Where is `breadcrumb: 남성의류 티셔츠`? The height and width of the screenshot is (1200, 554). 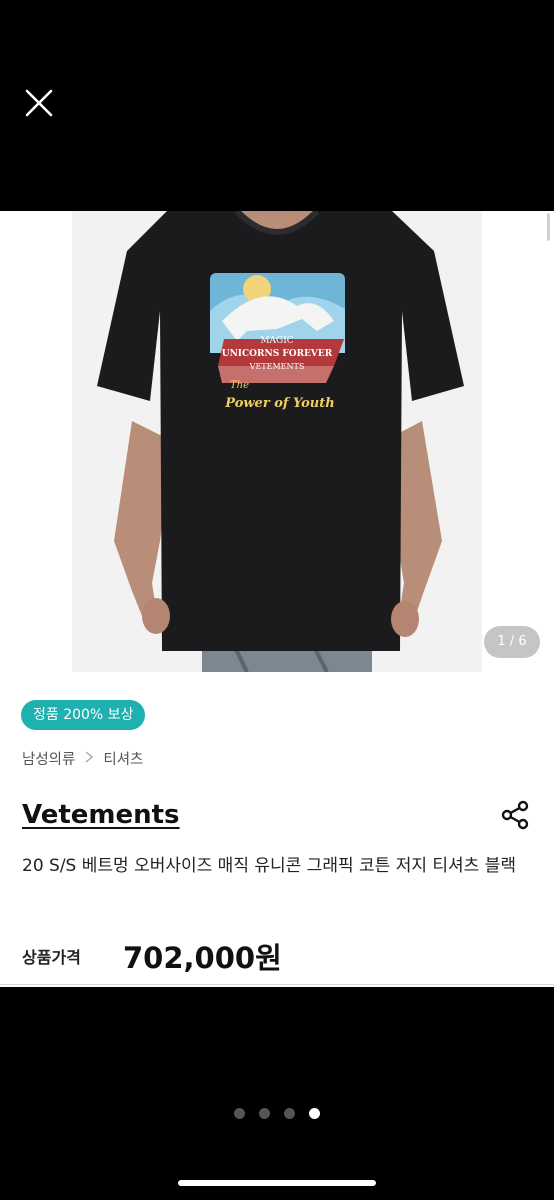
breadcrumb: 남성의류 티셔츠 is located at coordinates (82, 758).